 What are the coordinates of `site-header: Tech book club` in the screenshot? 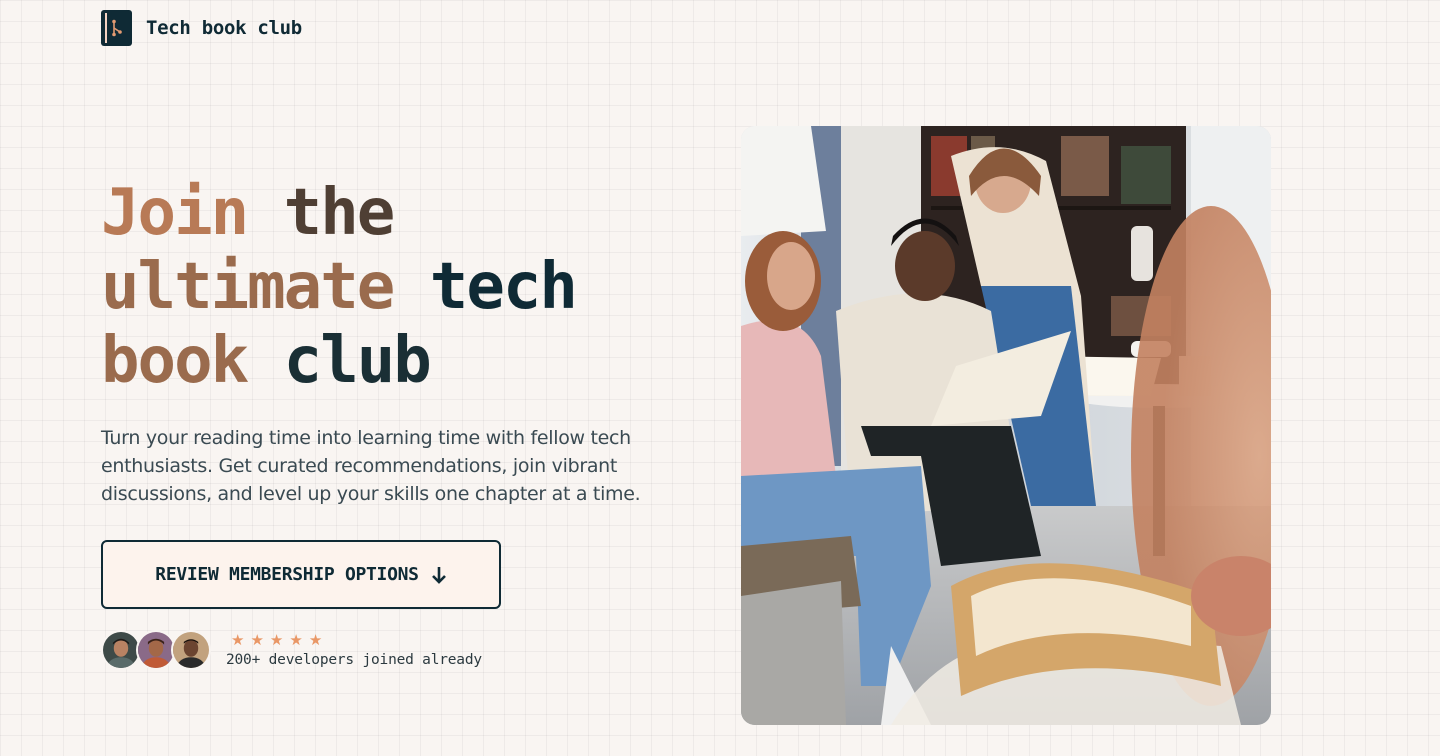 It's located at (201, 28).